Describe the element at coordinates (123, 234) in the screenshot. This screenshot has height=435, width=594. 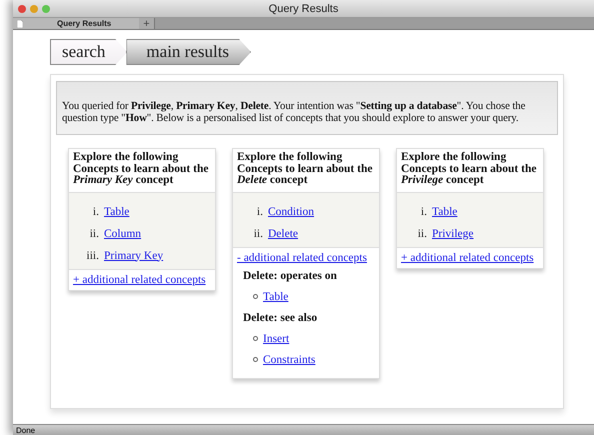
I see `concept-link: Column` at that location.